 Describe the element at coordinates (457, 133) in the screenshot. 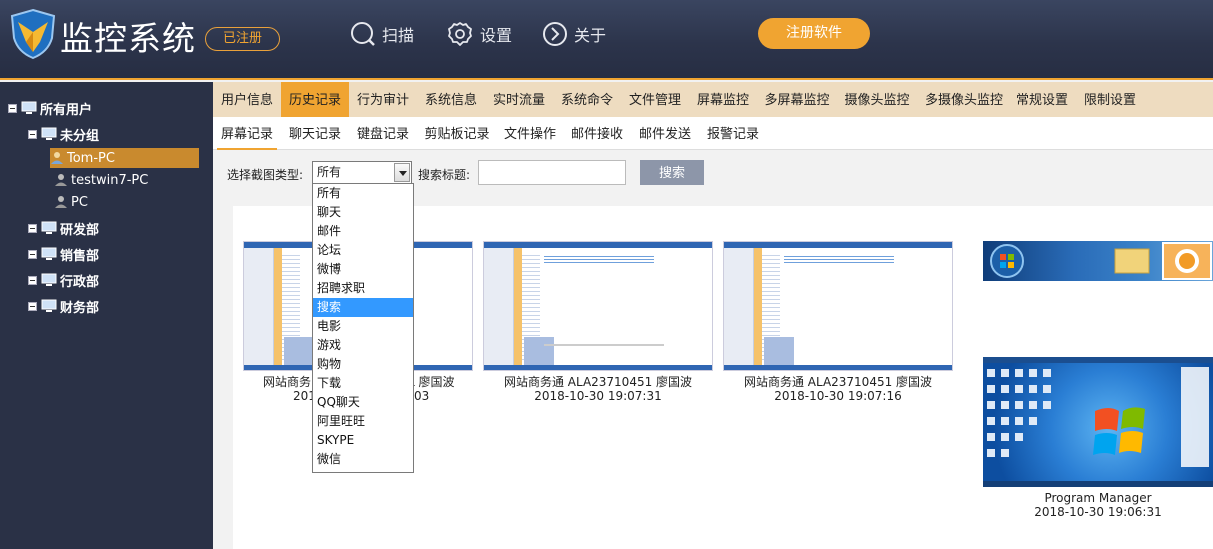

I see `subtab-clipboard-records: 剪贴板记录` at that location.